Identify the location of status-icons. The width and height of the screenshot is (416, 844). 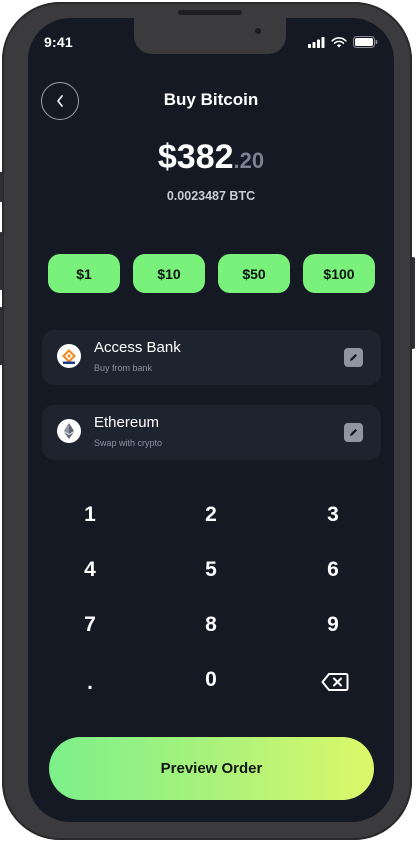
(343, 42).